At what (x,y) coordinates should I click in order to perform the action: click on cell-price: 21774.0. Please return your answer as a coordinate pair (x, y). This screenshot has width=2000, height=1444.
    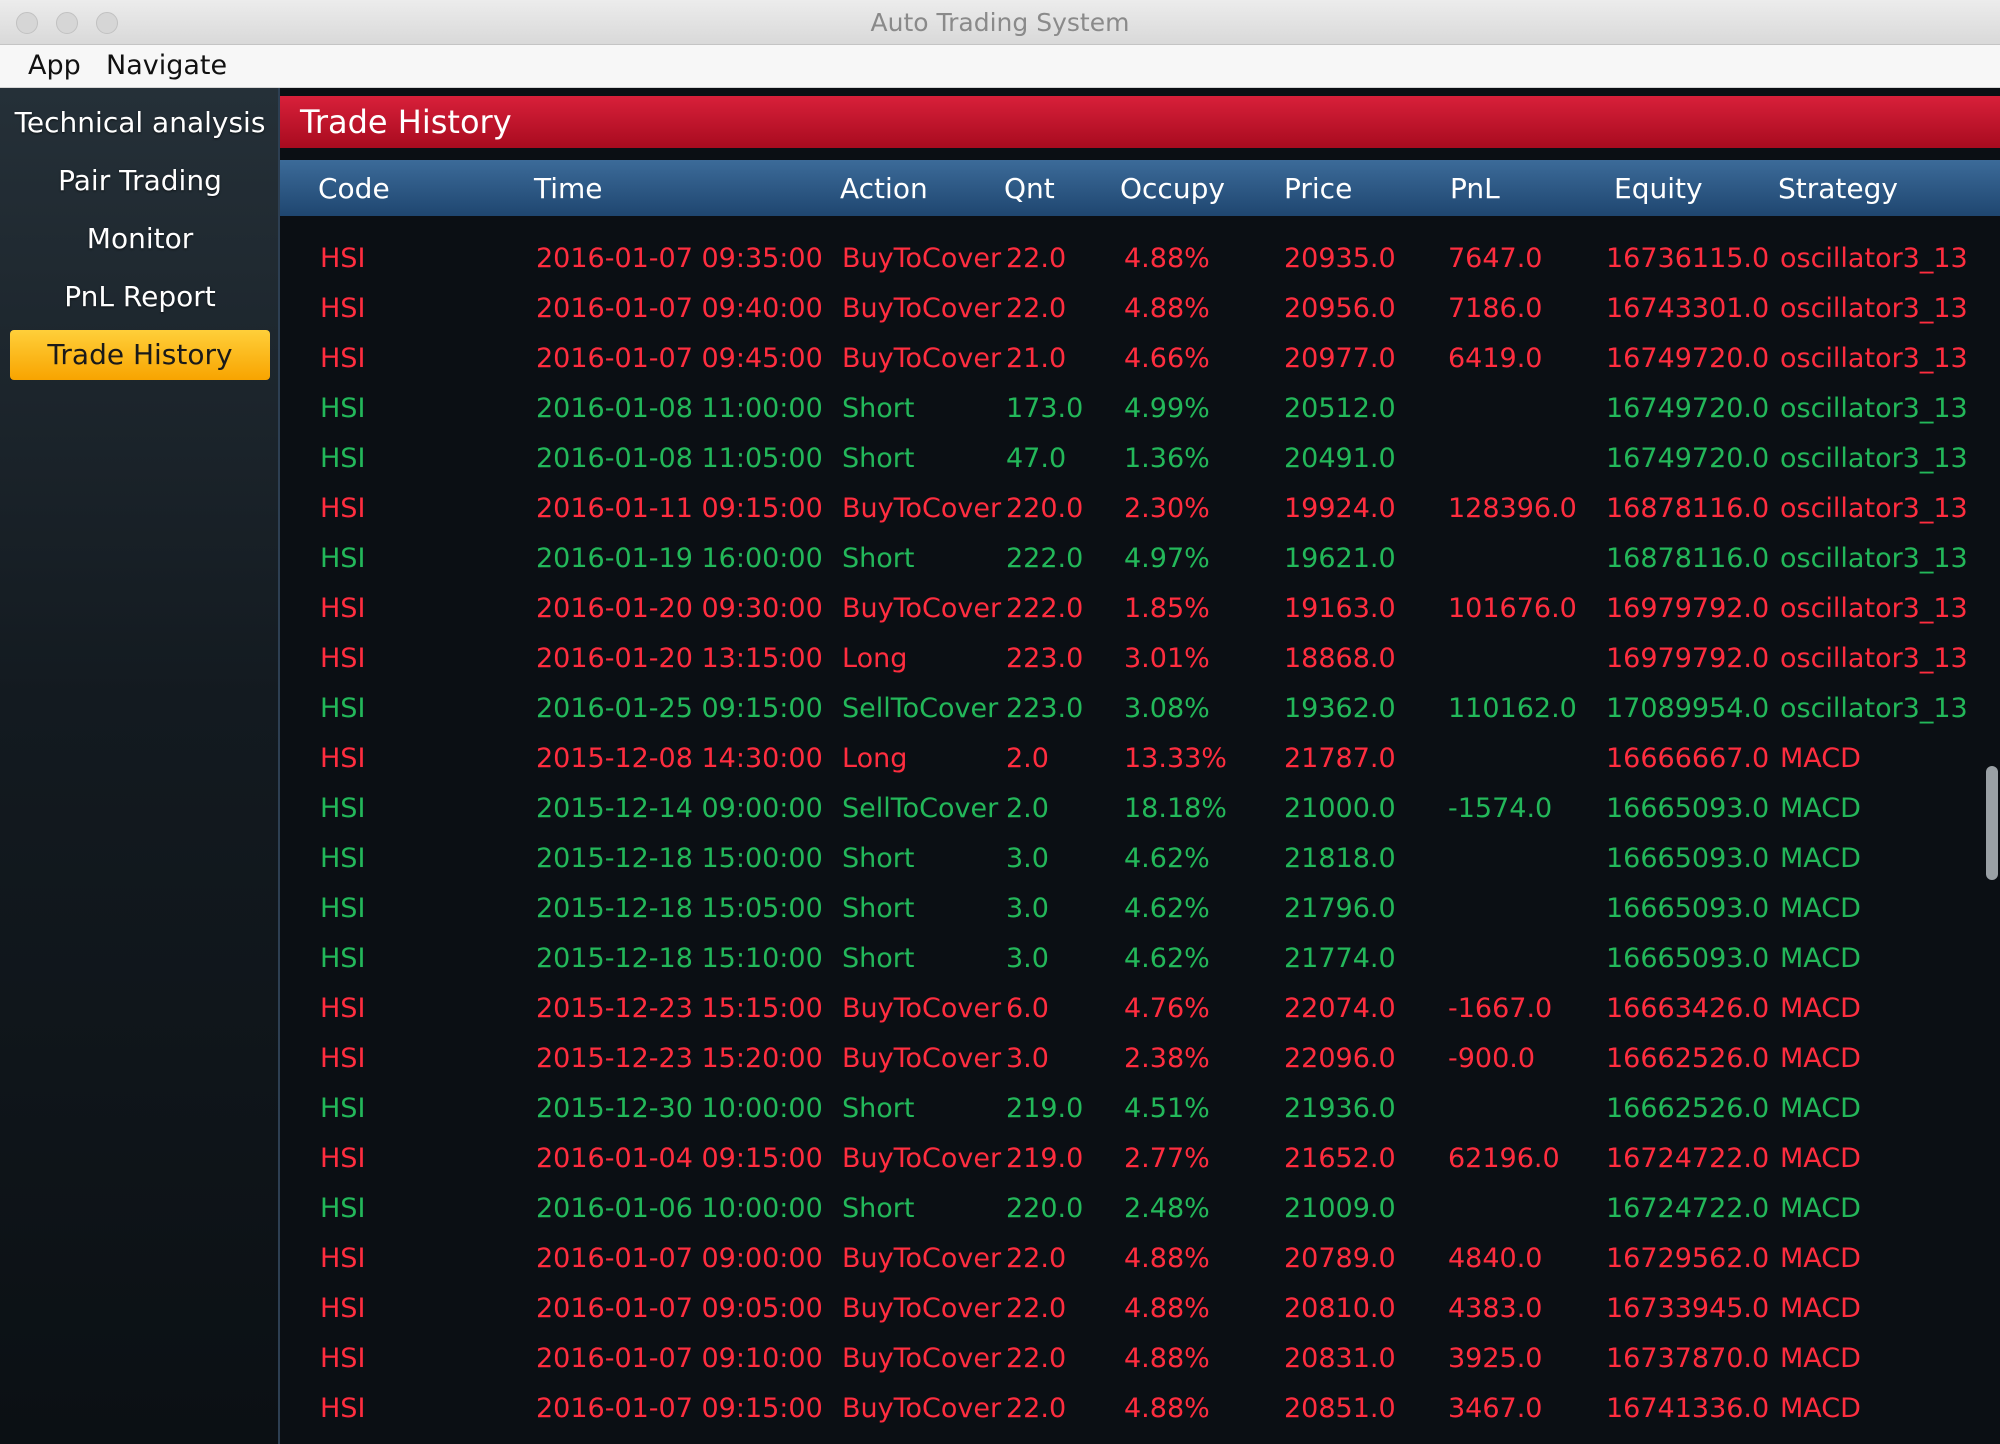
    Looking at the image, I should click on (1340, 958).